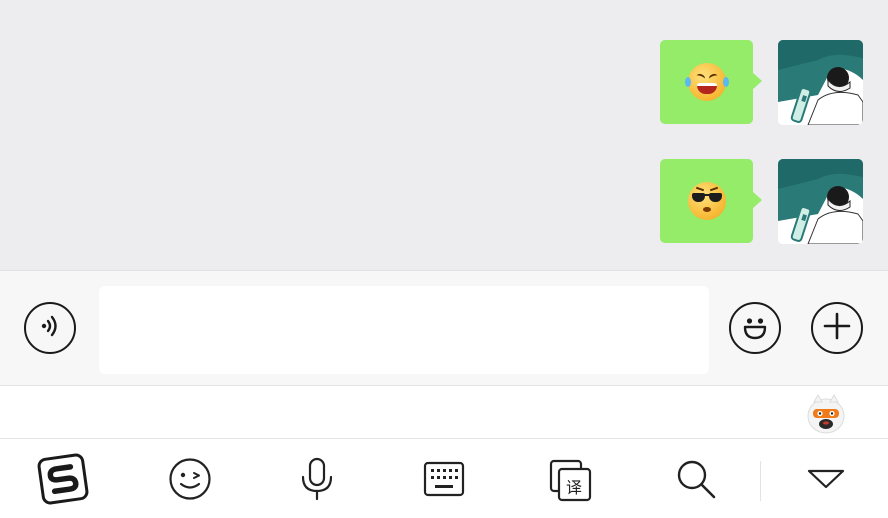 The height and width of the screenshot is (518, 888). I want to click on translate-button: 译, so click(571, 481).